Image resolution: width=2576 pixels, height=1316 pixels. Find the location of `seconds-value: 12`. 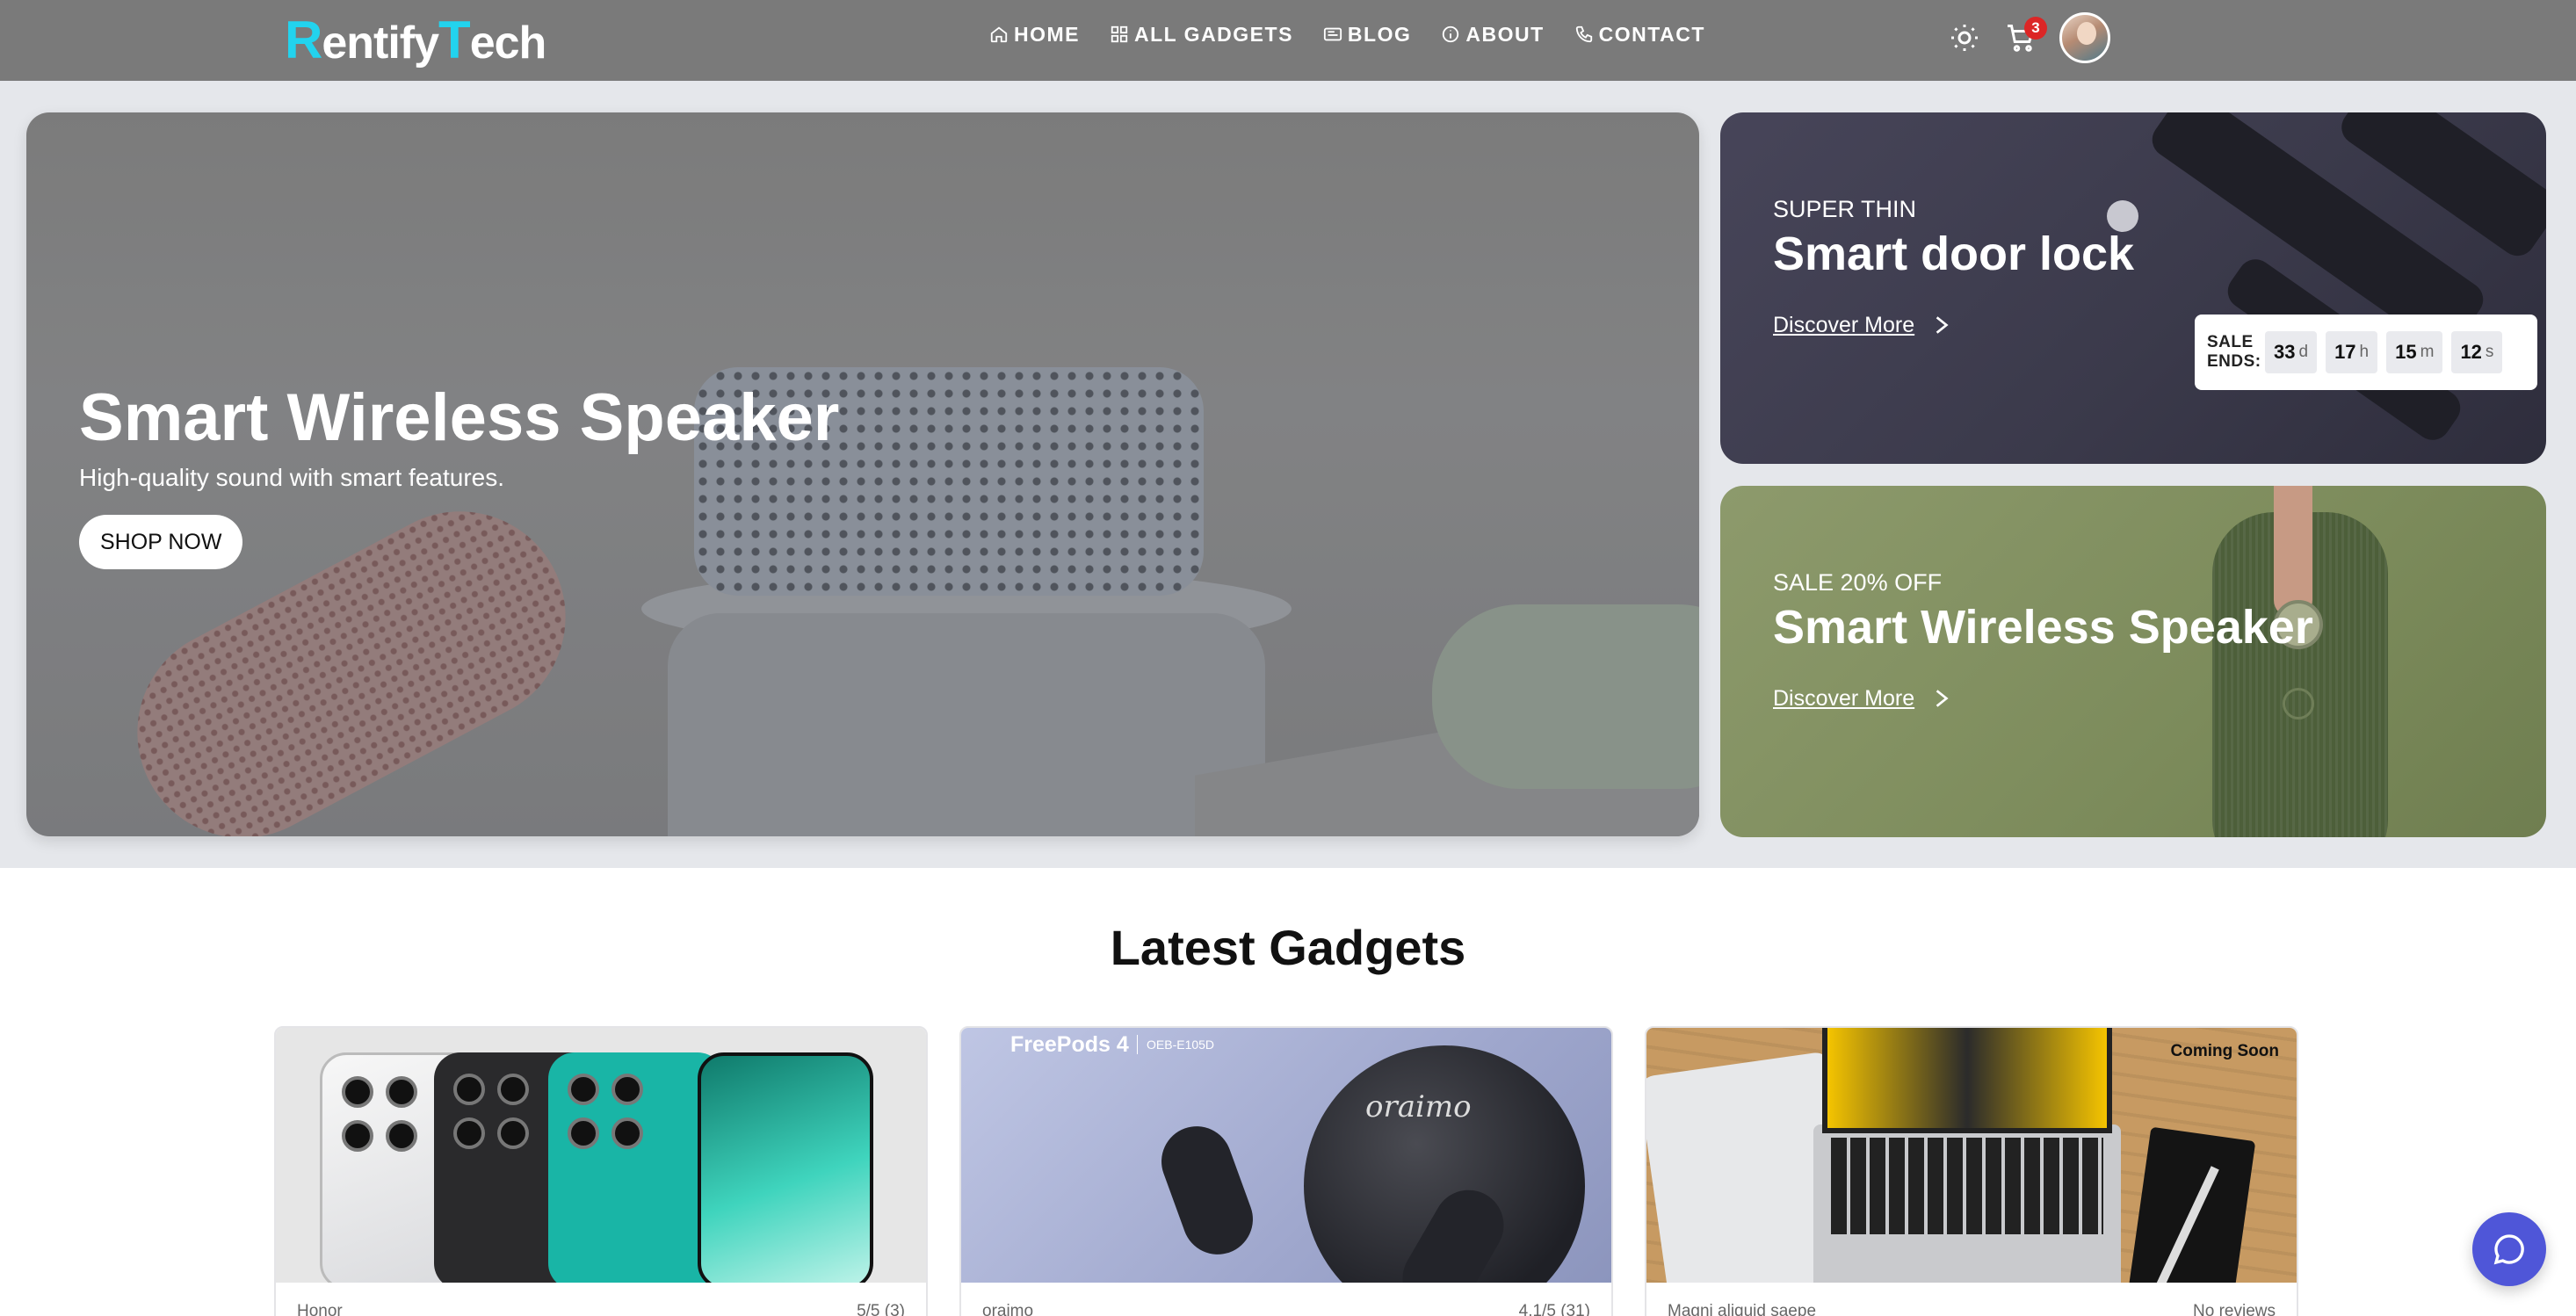

seconds-value: 12 is located at coordinates (2471, 352).